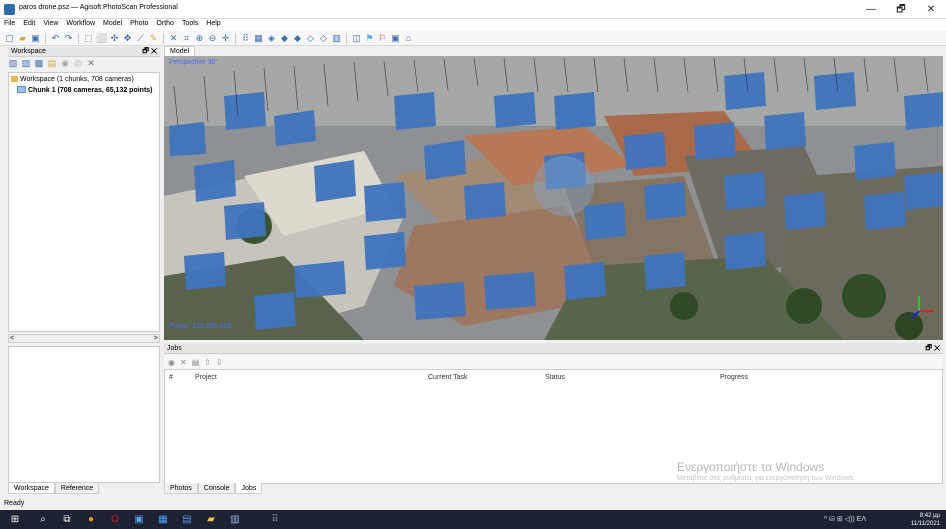  What do you see at coordinates (50, 23) in the screenshot?
I see `menu-view: View` at bounding box center [50, 23].